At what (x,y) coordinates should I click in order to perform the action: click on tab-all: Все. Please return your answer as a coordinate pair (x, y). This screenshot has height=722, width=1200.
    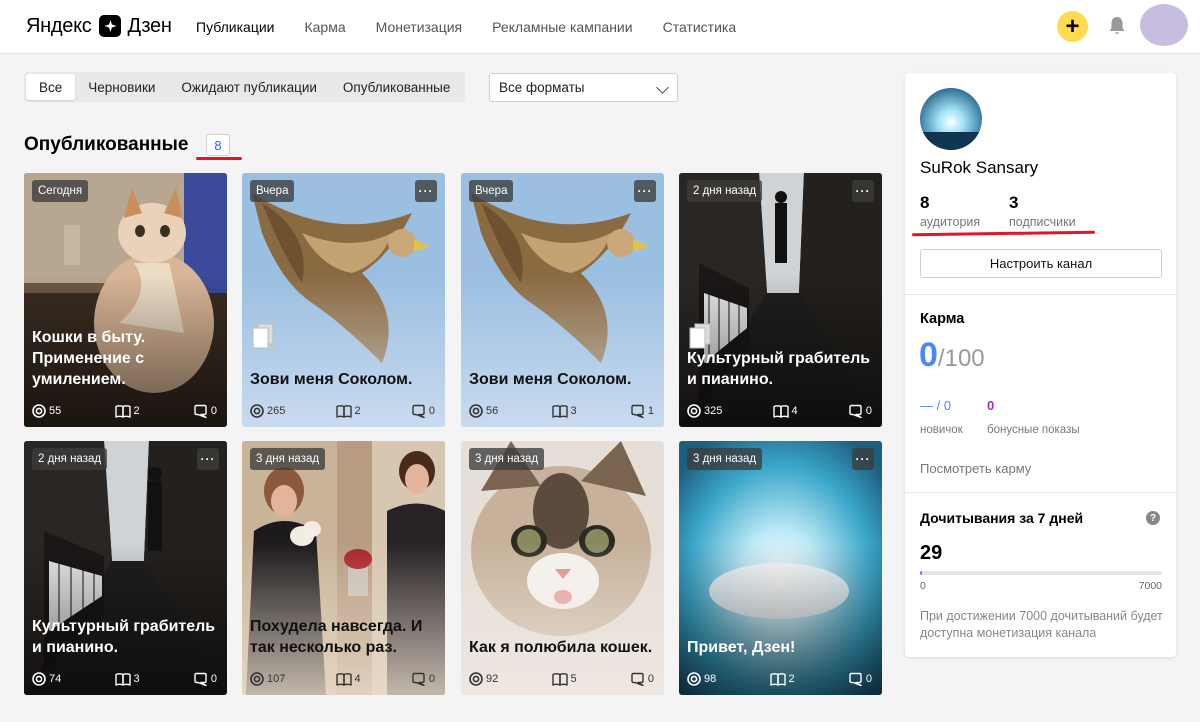
    Looking at the image, I should click on (51, 87).